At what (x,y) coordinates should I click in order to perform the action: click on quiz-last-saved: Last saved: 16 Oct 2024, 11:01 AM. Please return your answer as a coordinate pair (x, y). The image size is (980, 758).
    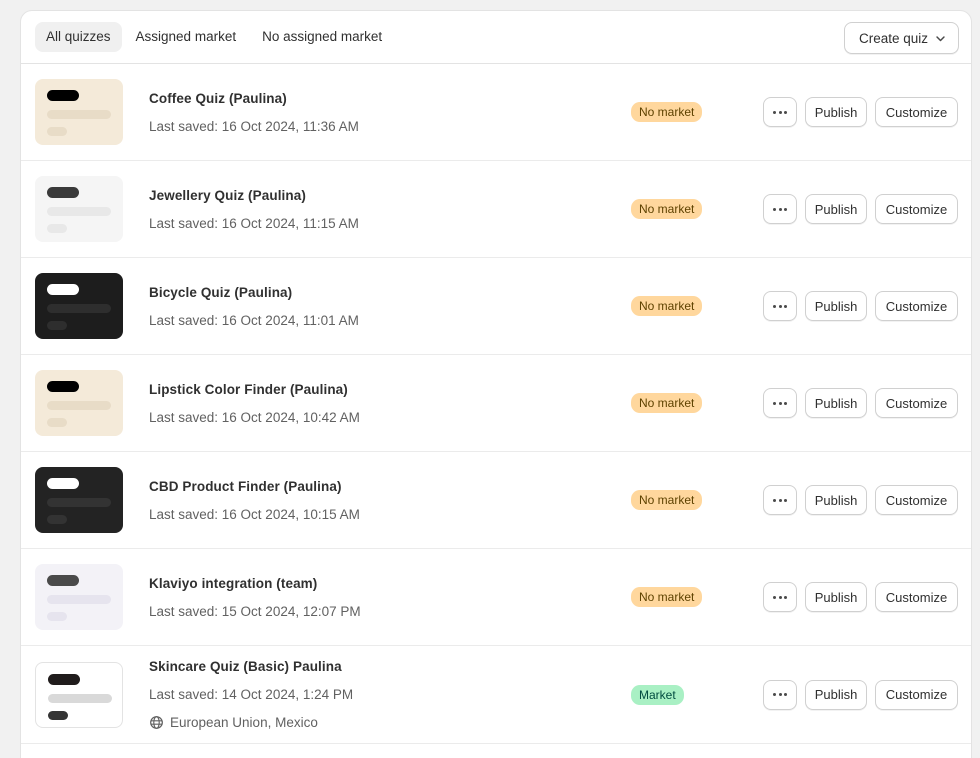
    Looking at the image, I should click on (254, 320).